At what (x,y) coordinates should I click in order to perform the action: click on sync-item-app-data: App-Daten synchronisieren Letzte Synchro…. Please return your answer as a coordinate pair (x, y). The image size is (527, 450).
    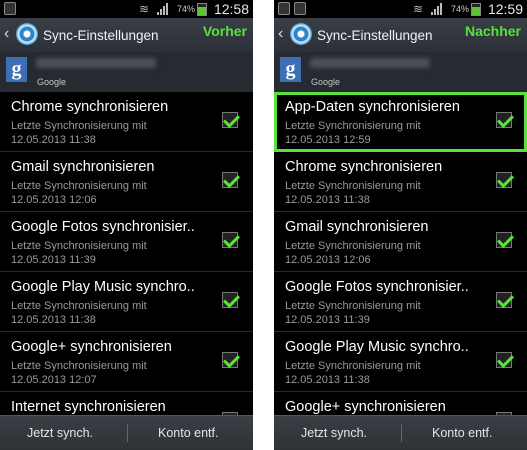
    Looking at the image, I should click on (400, 122).